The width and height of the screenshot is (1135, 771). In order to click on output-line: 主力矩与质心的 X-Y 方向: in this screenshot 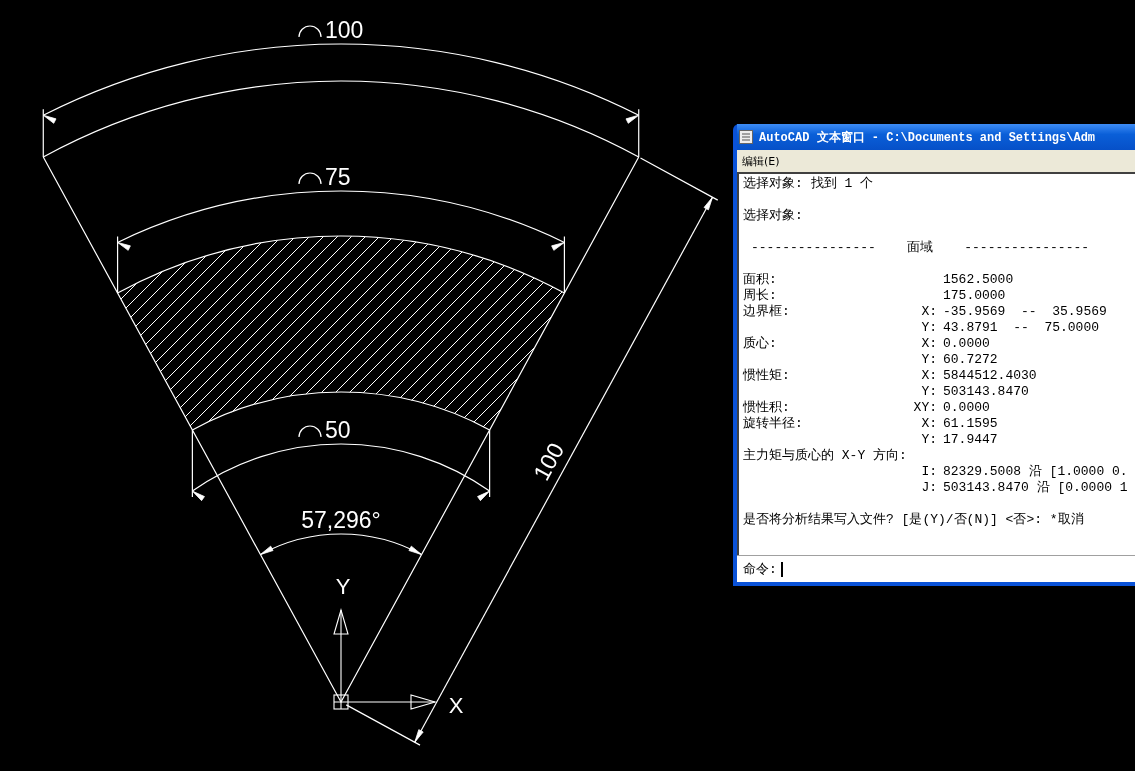, I will do `click(825, 456)`.